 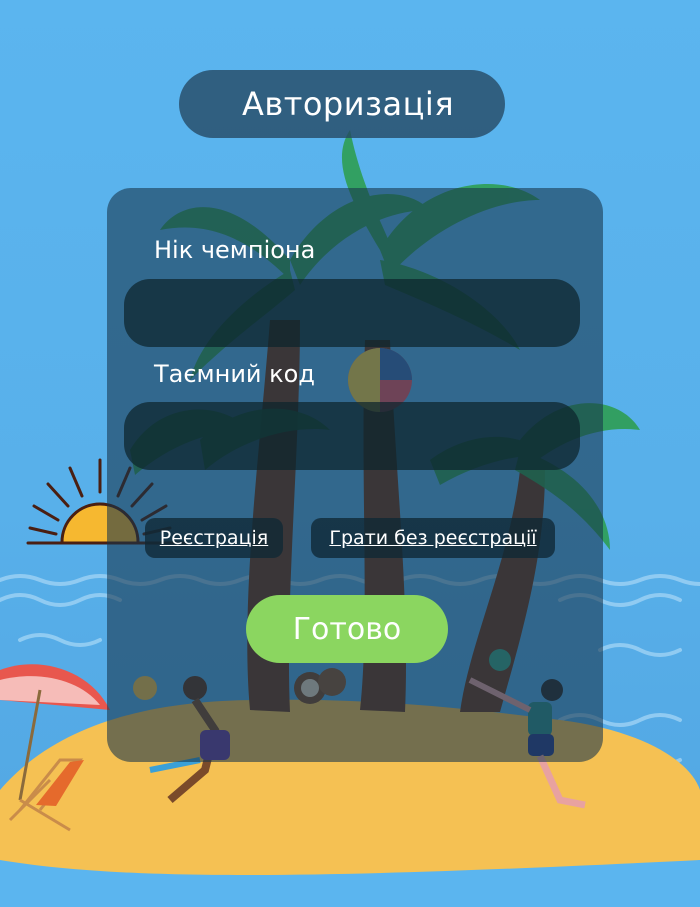 What do you see at coordinates (234, 374) in the screenshot?
I see `password-label: Таємний код` at bounding box center [234, 374].